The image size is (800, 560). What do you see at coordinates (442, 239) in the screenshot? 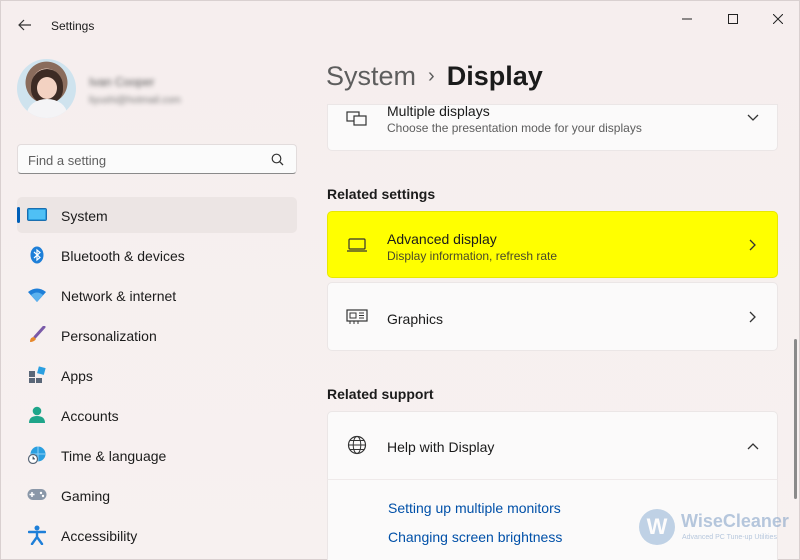
I see `card-title: Advanced display` at bounding box center [442, 239].